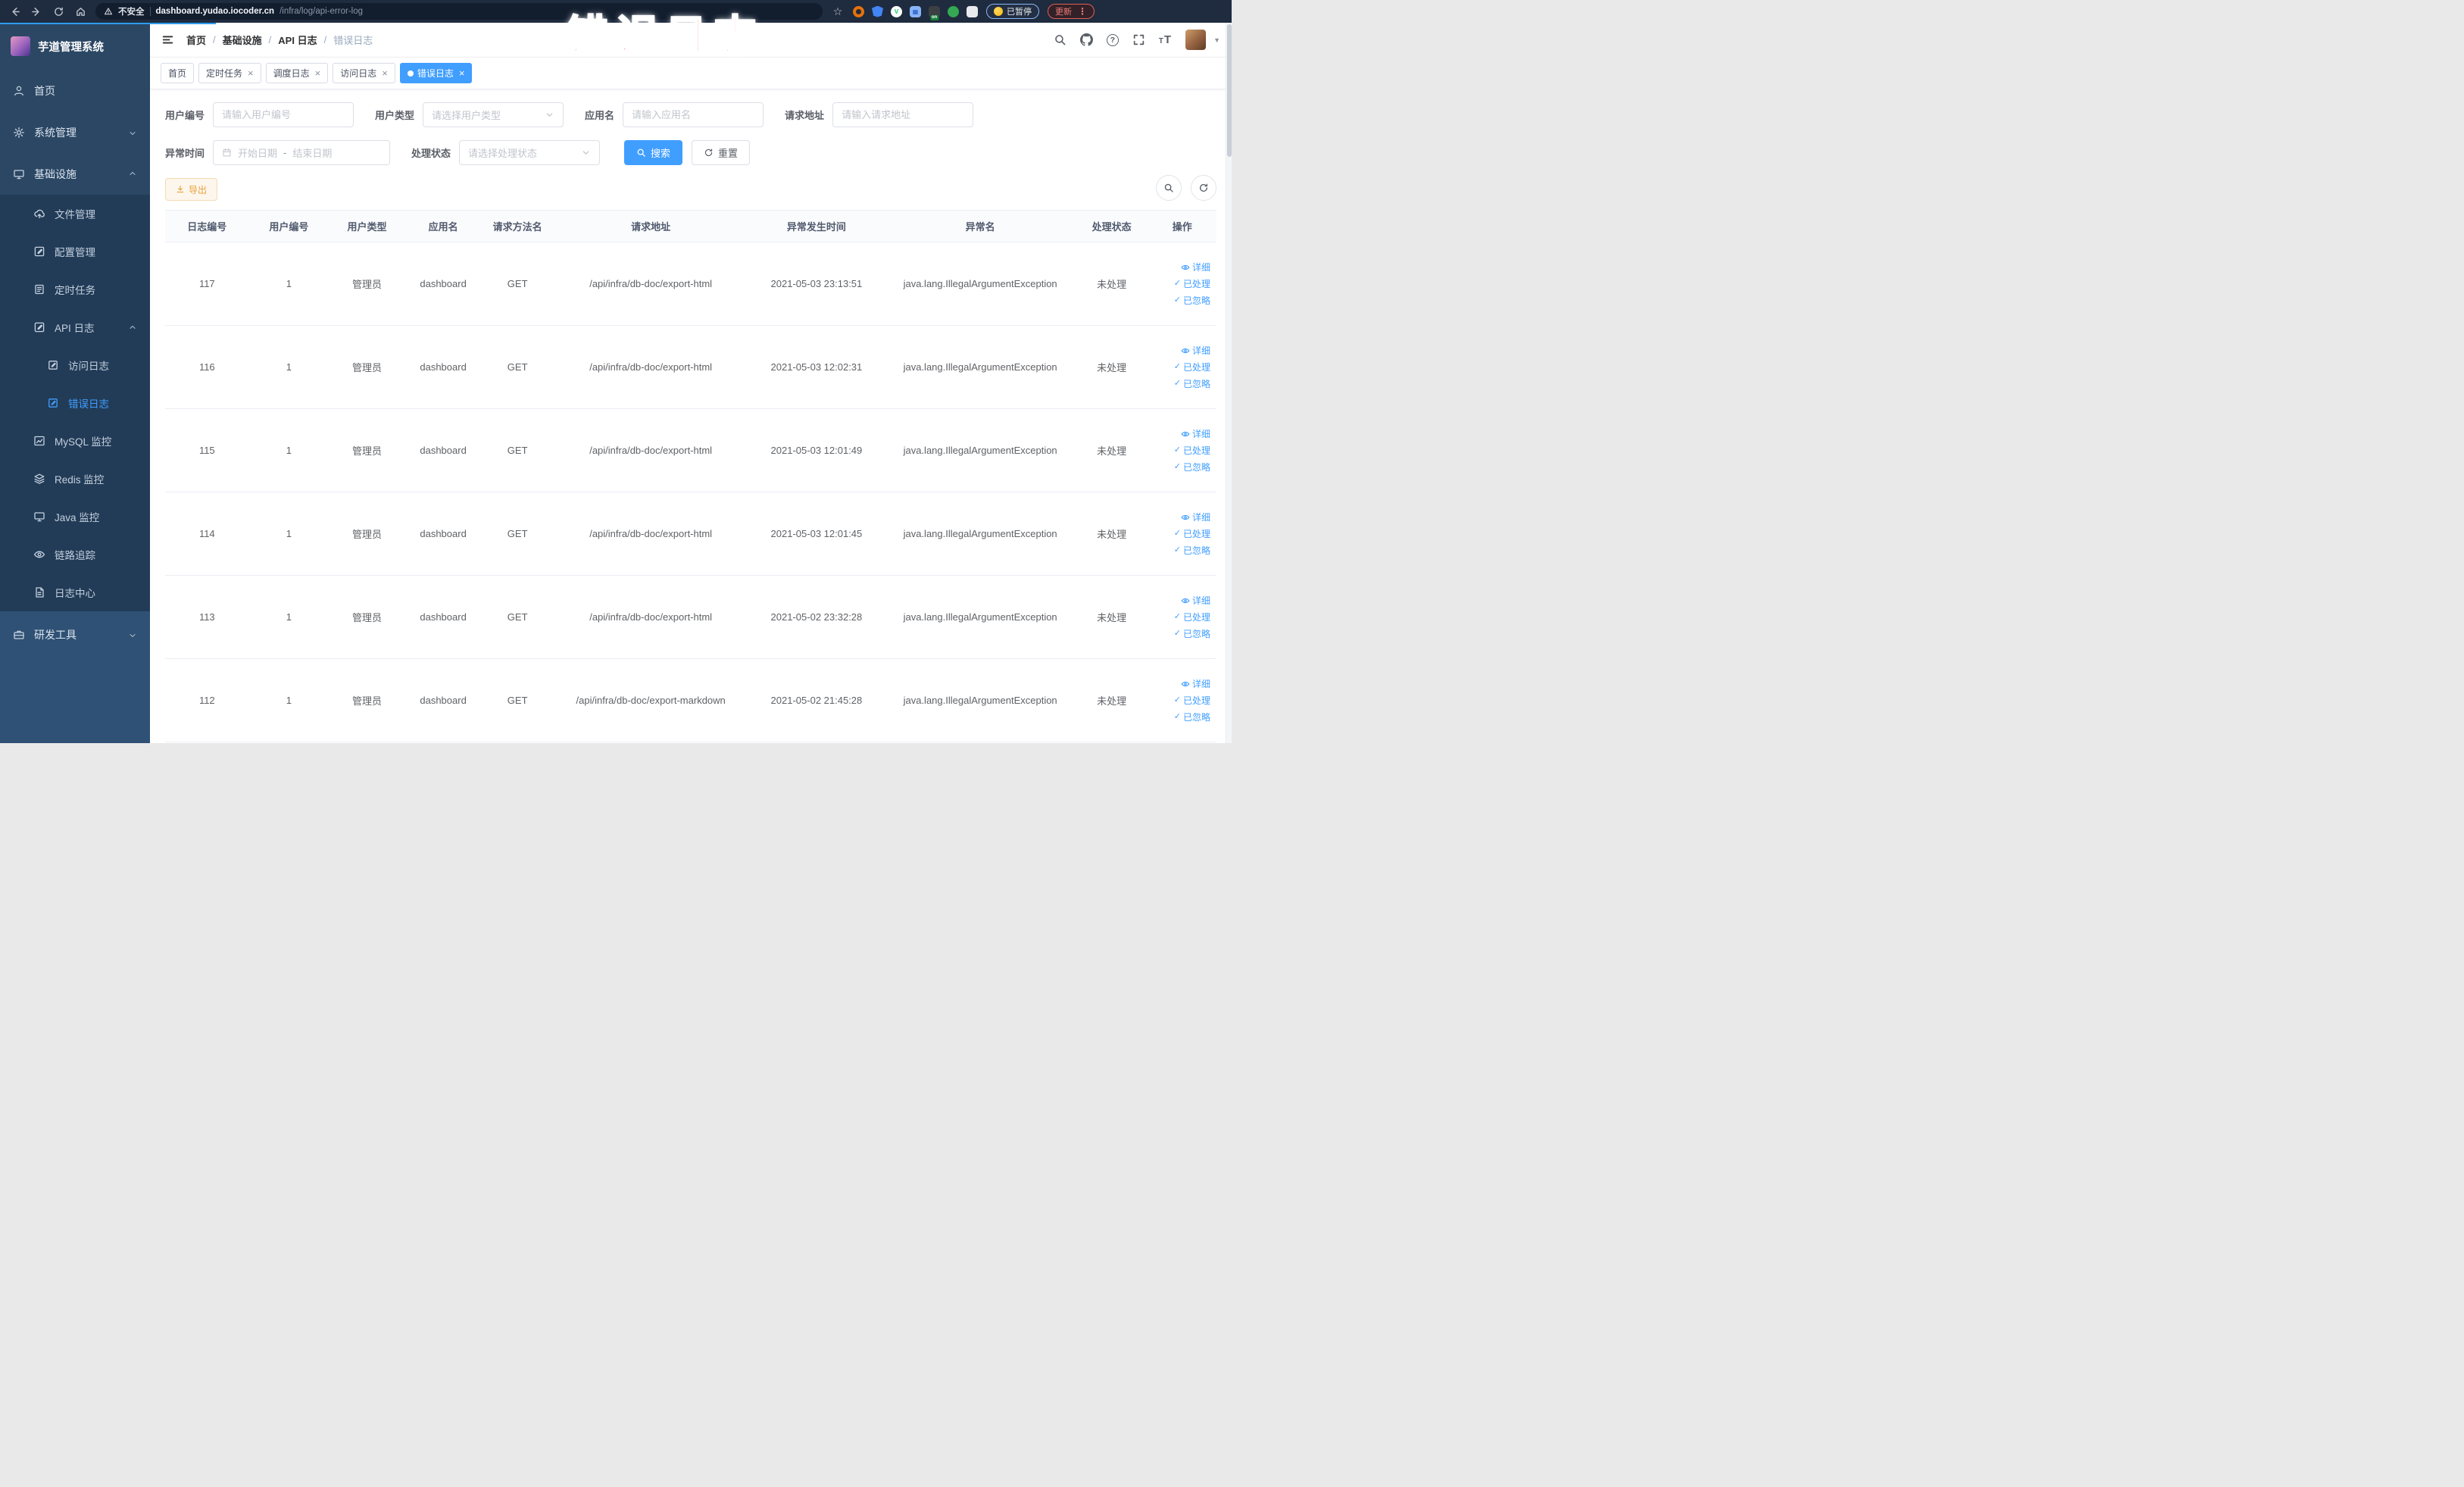  What do you see at coordinates (191, 189) in the screenshot?
I see `export-button: 导出` at bounding box center [191, 189].